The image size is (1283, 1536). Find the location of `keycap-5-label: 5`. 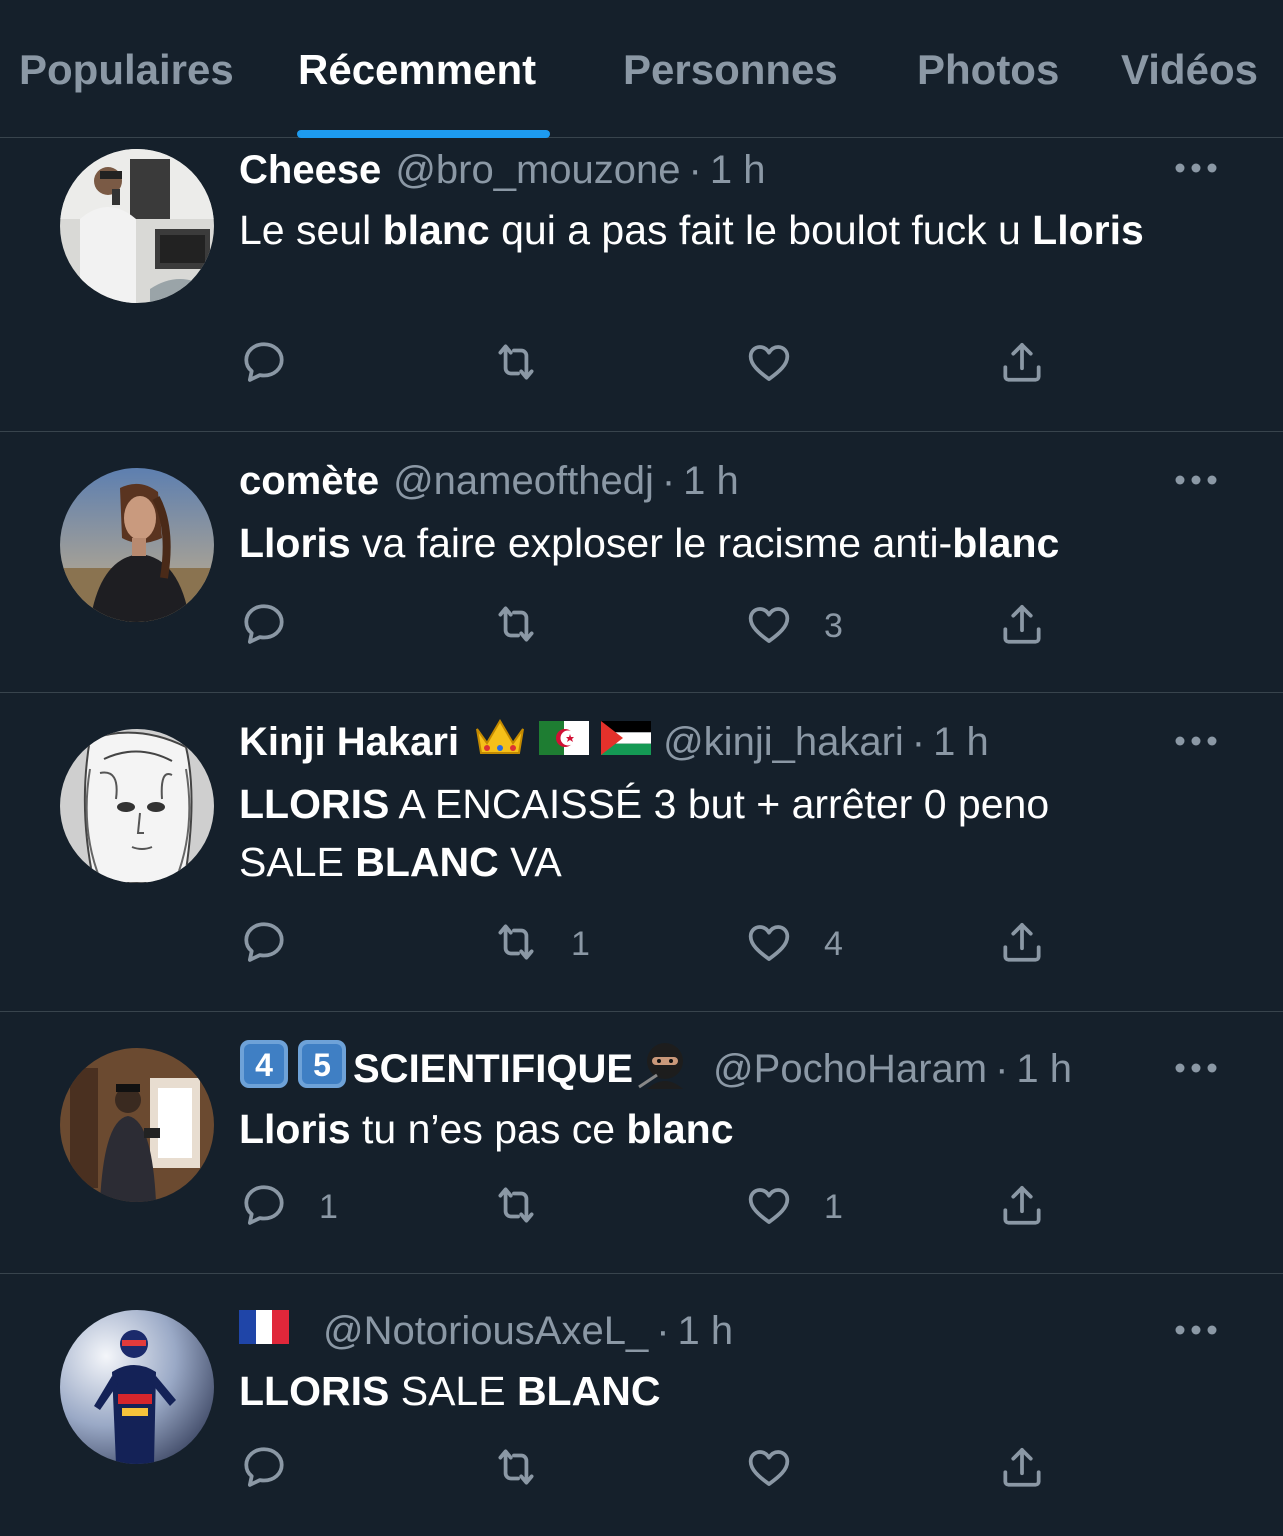

keycap-5-label: 5 is located at coordinates (322, 1065).